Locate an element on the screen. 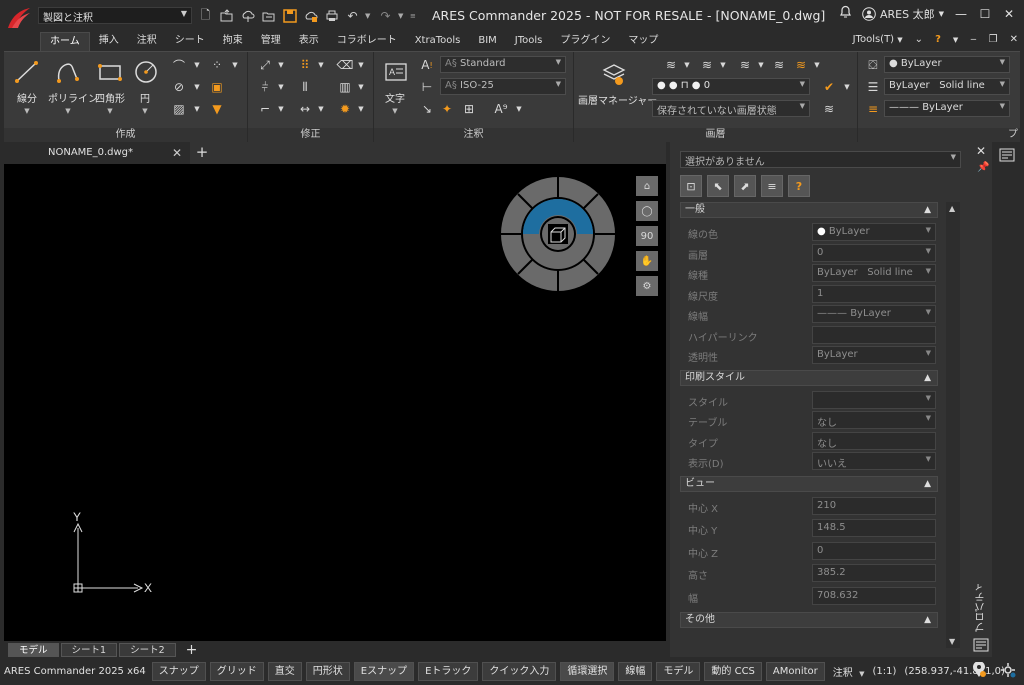 Image resolution: width=1024 pixels, height=685 pixels. transparency-dropdown: ByLayer ▼ is located at coordinates (874, 355).